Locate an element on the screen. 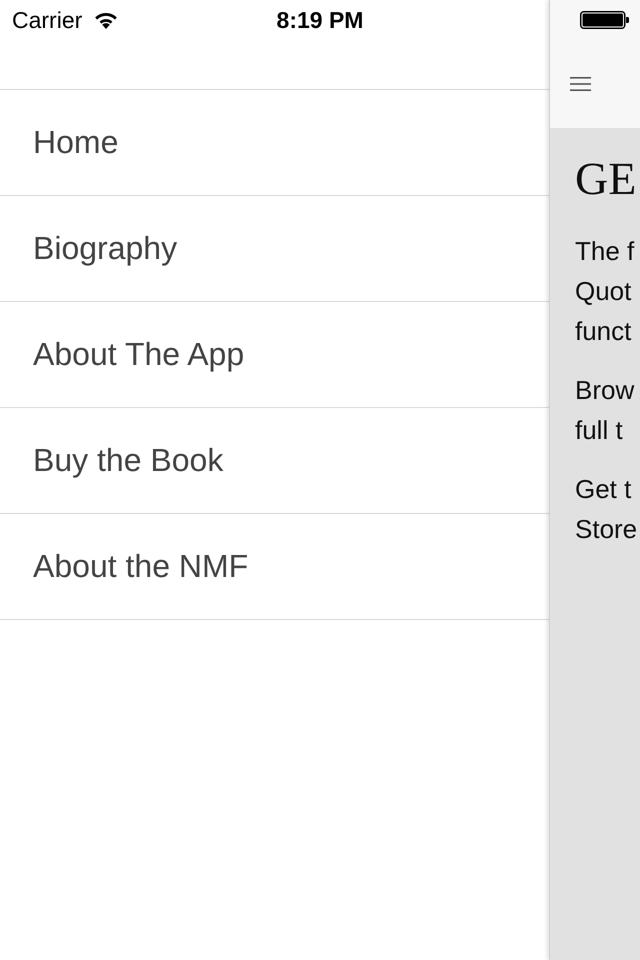  battery-icon is located at coordinates (604, 20).